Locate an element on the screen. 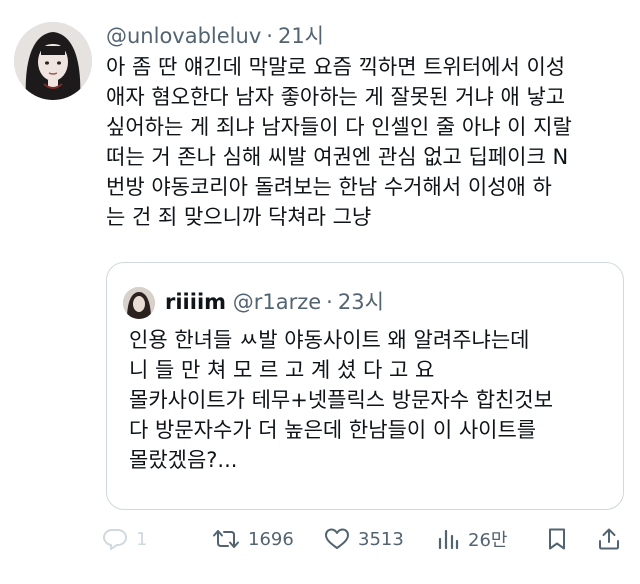 Image resolution: width=640 pixels, height=584 pixels. views-button: 26만 is located at coordinates (471, 539).